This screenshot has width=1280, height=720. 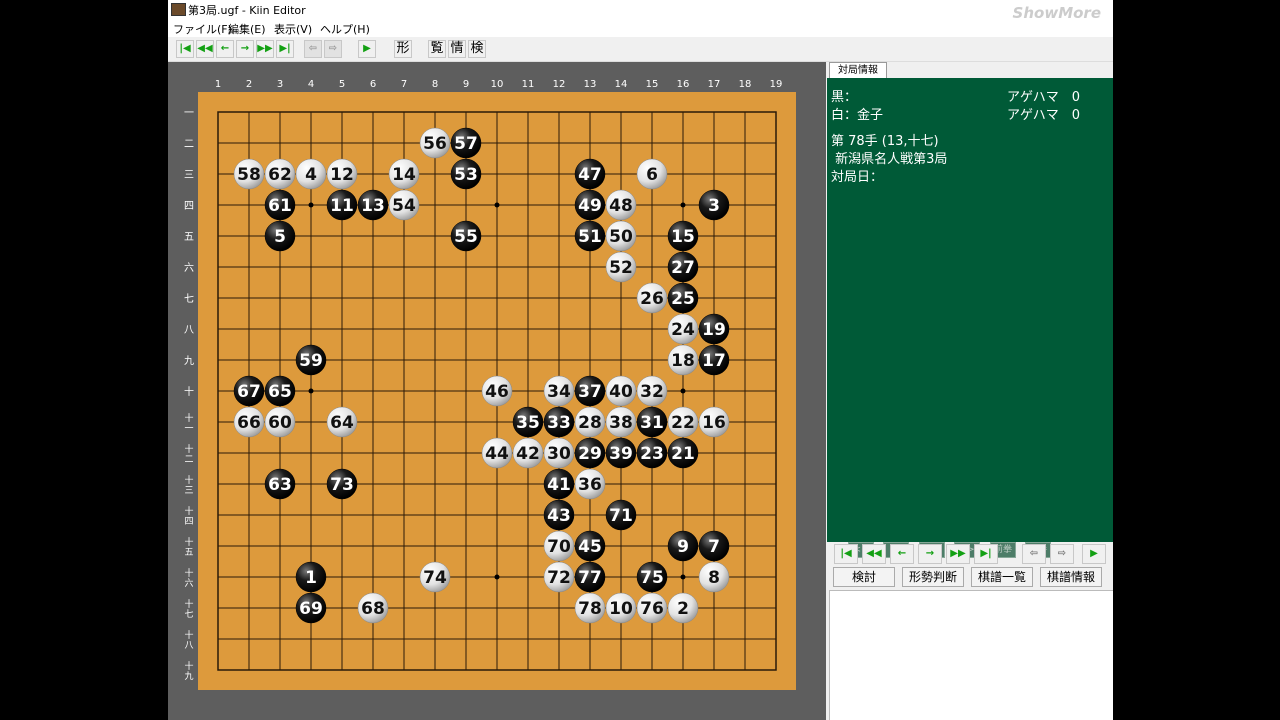 What do you see at coordinates (590, 423) in the screenshot?
I see `move-number-label: 28` at bounding box center [590, 423].